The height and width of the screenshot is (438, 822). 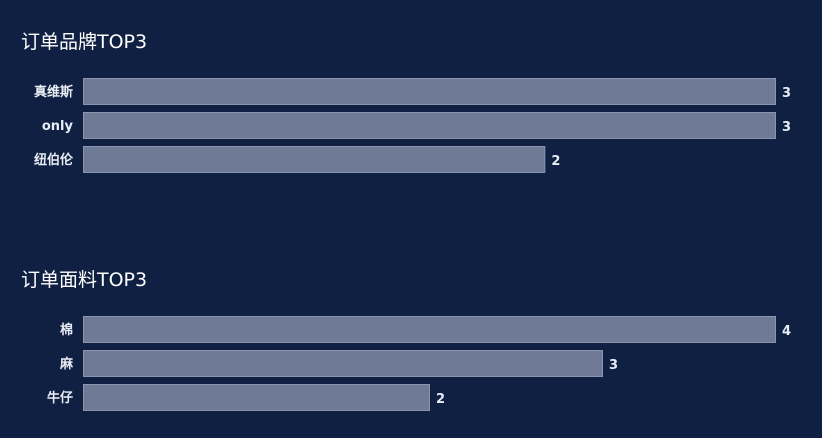 What do you see at coordinates (58, 126) in the screenshot?
I see `category-label: only` at bounding box center [58, 126].